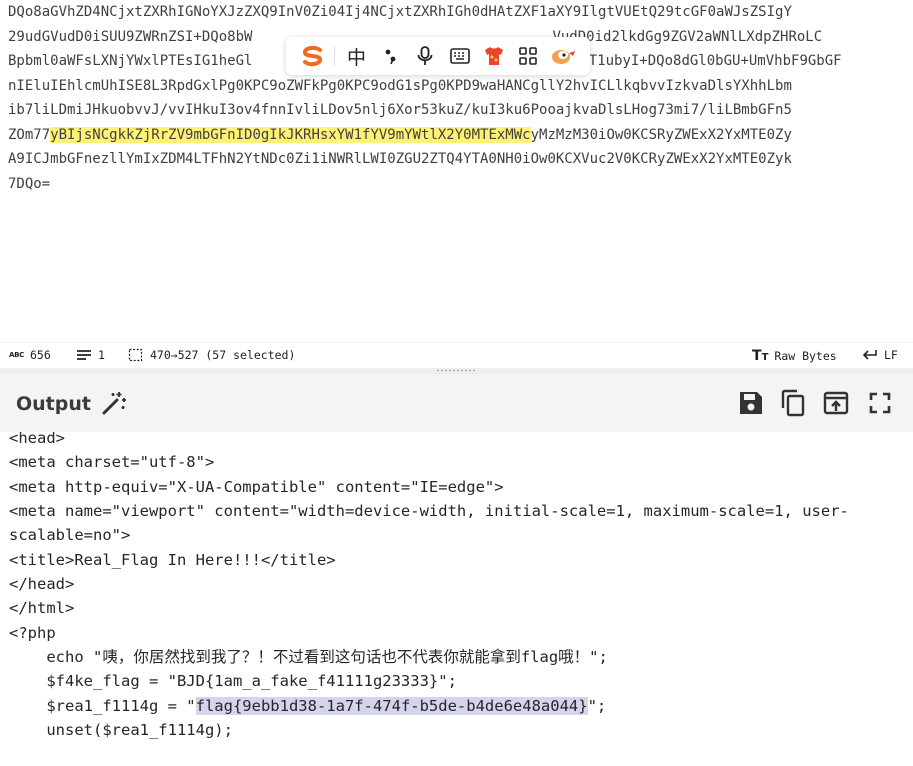  Describe the element at coordinates (223, 355) in the screenshot. I see `selection-range: 470→527 (57 selected)` at that location.